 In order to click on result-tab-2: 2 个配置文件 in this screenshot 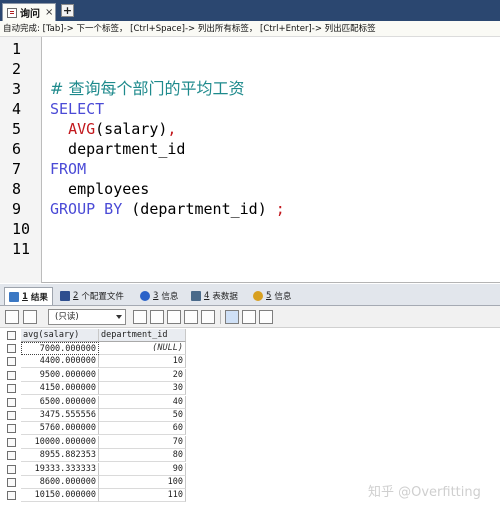, I will do `click(92, 296)`.